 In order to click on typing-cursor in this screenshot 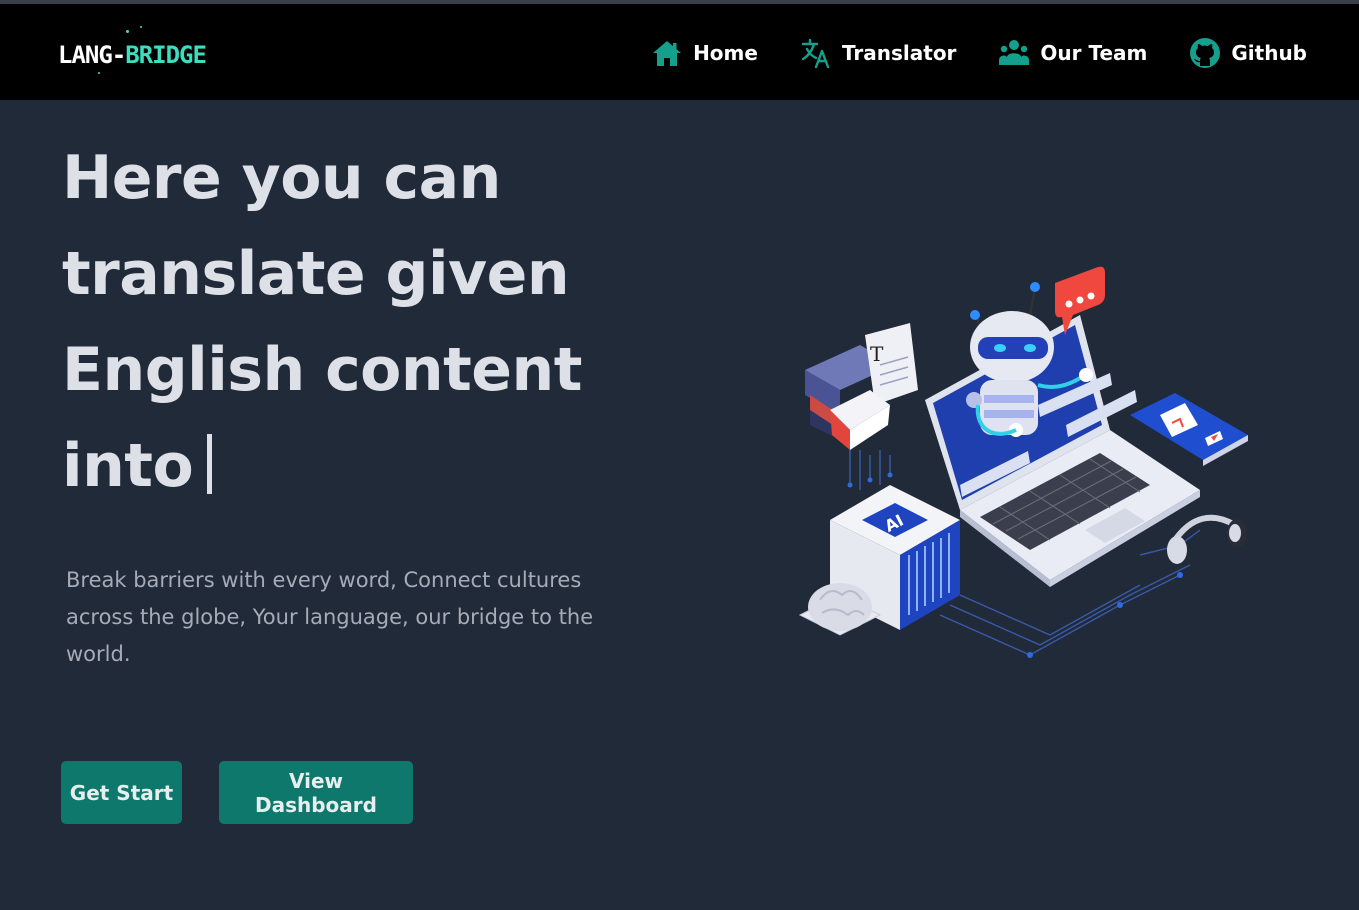, I will do `click(210, 464)`.